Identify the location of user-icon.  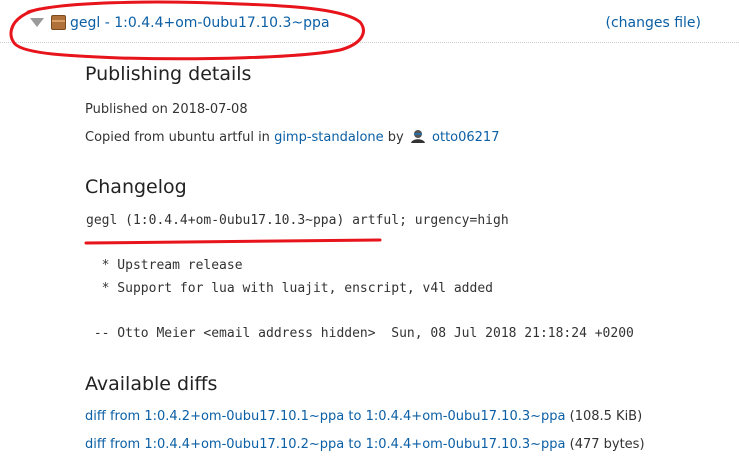
(417, 136).